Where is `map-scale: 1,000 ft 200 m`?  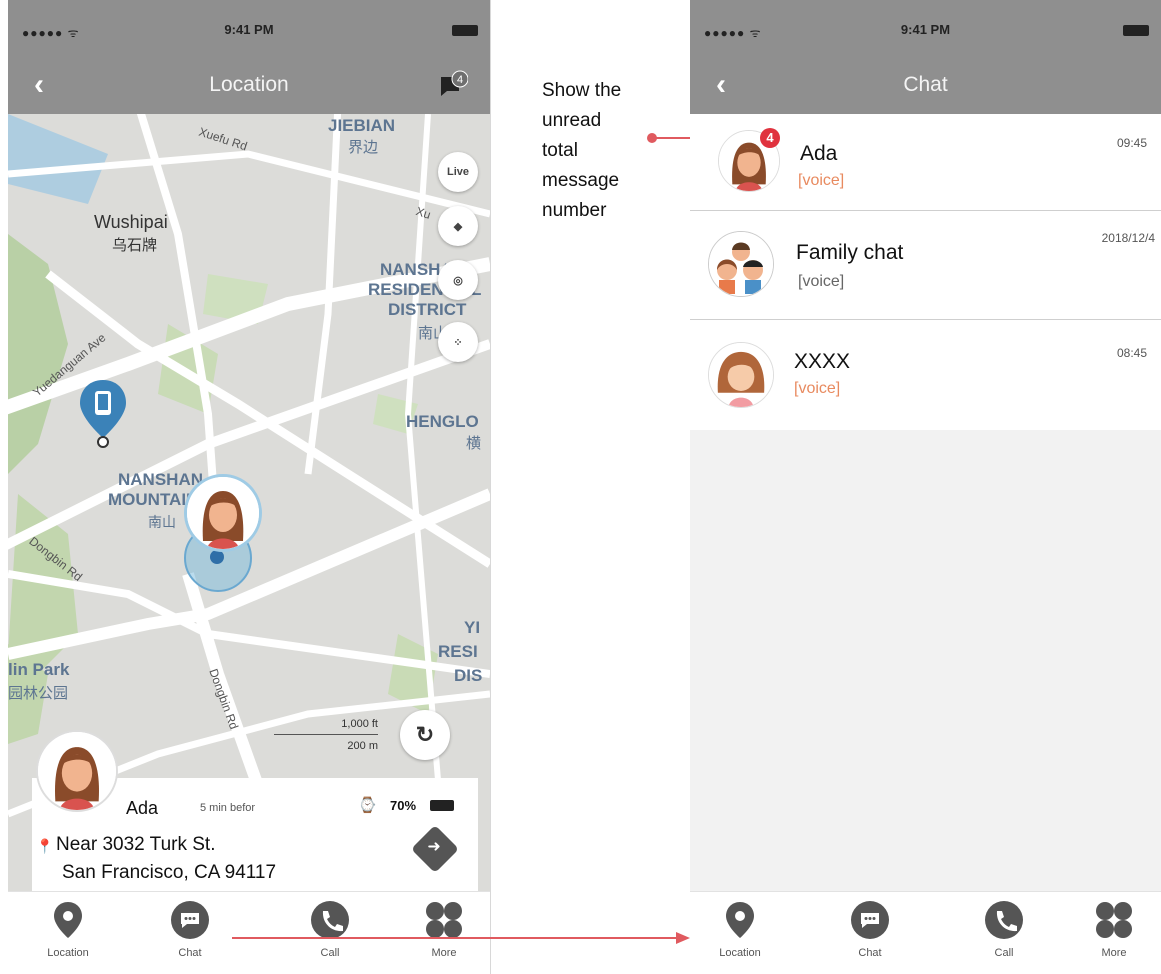 map-scale: 1,000 ft 200 m is located at coordinates (329, 738).